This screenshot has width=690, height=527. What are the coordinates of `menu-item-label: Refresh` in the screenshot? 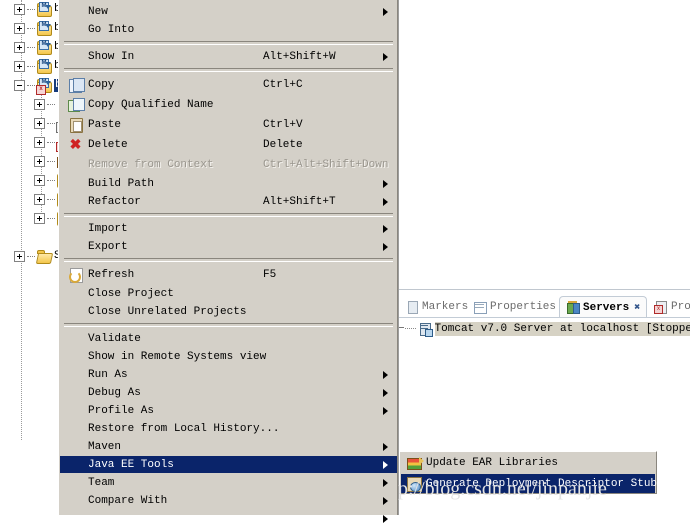 It's located at (111, 274).